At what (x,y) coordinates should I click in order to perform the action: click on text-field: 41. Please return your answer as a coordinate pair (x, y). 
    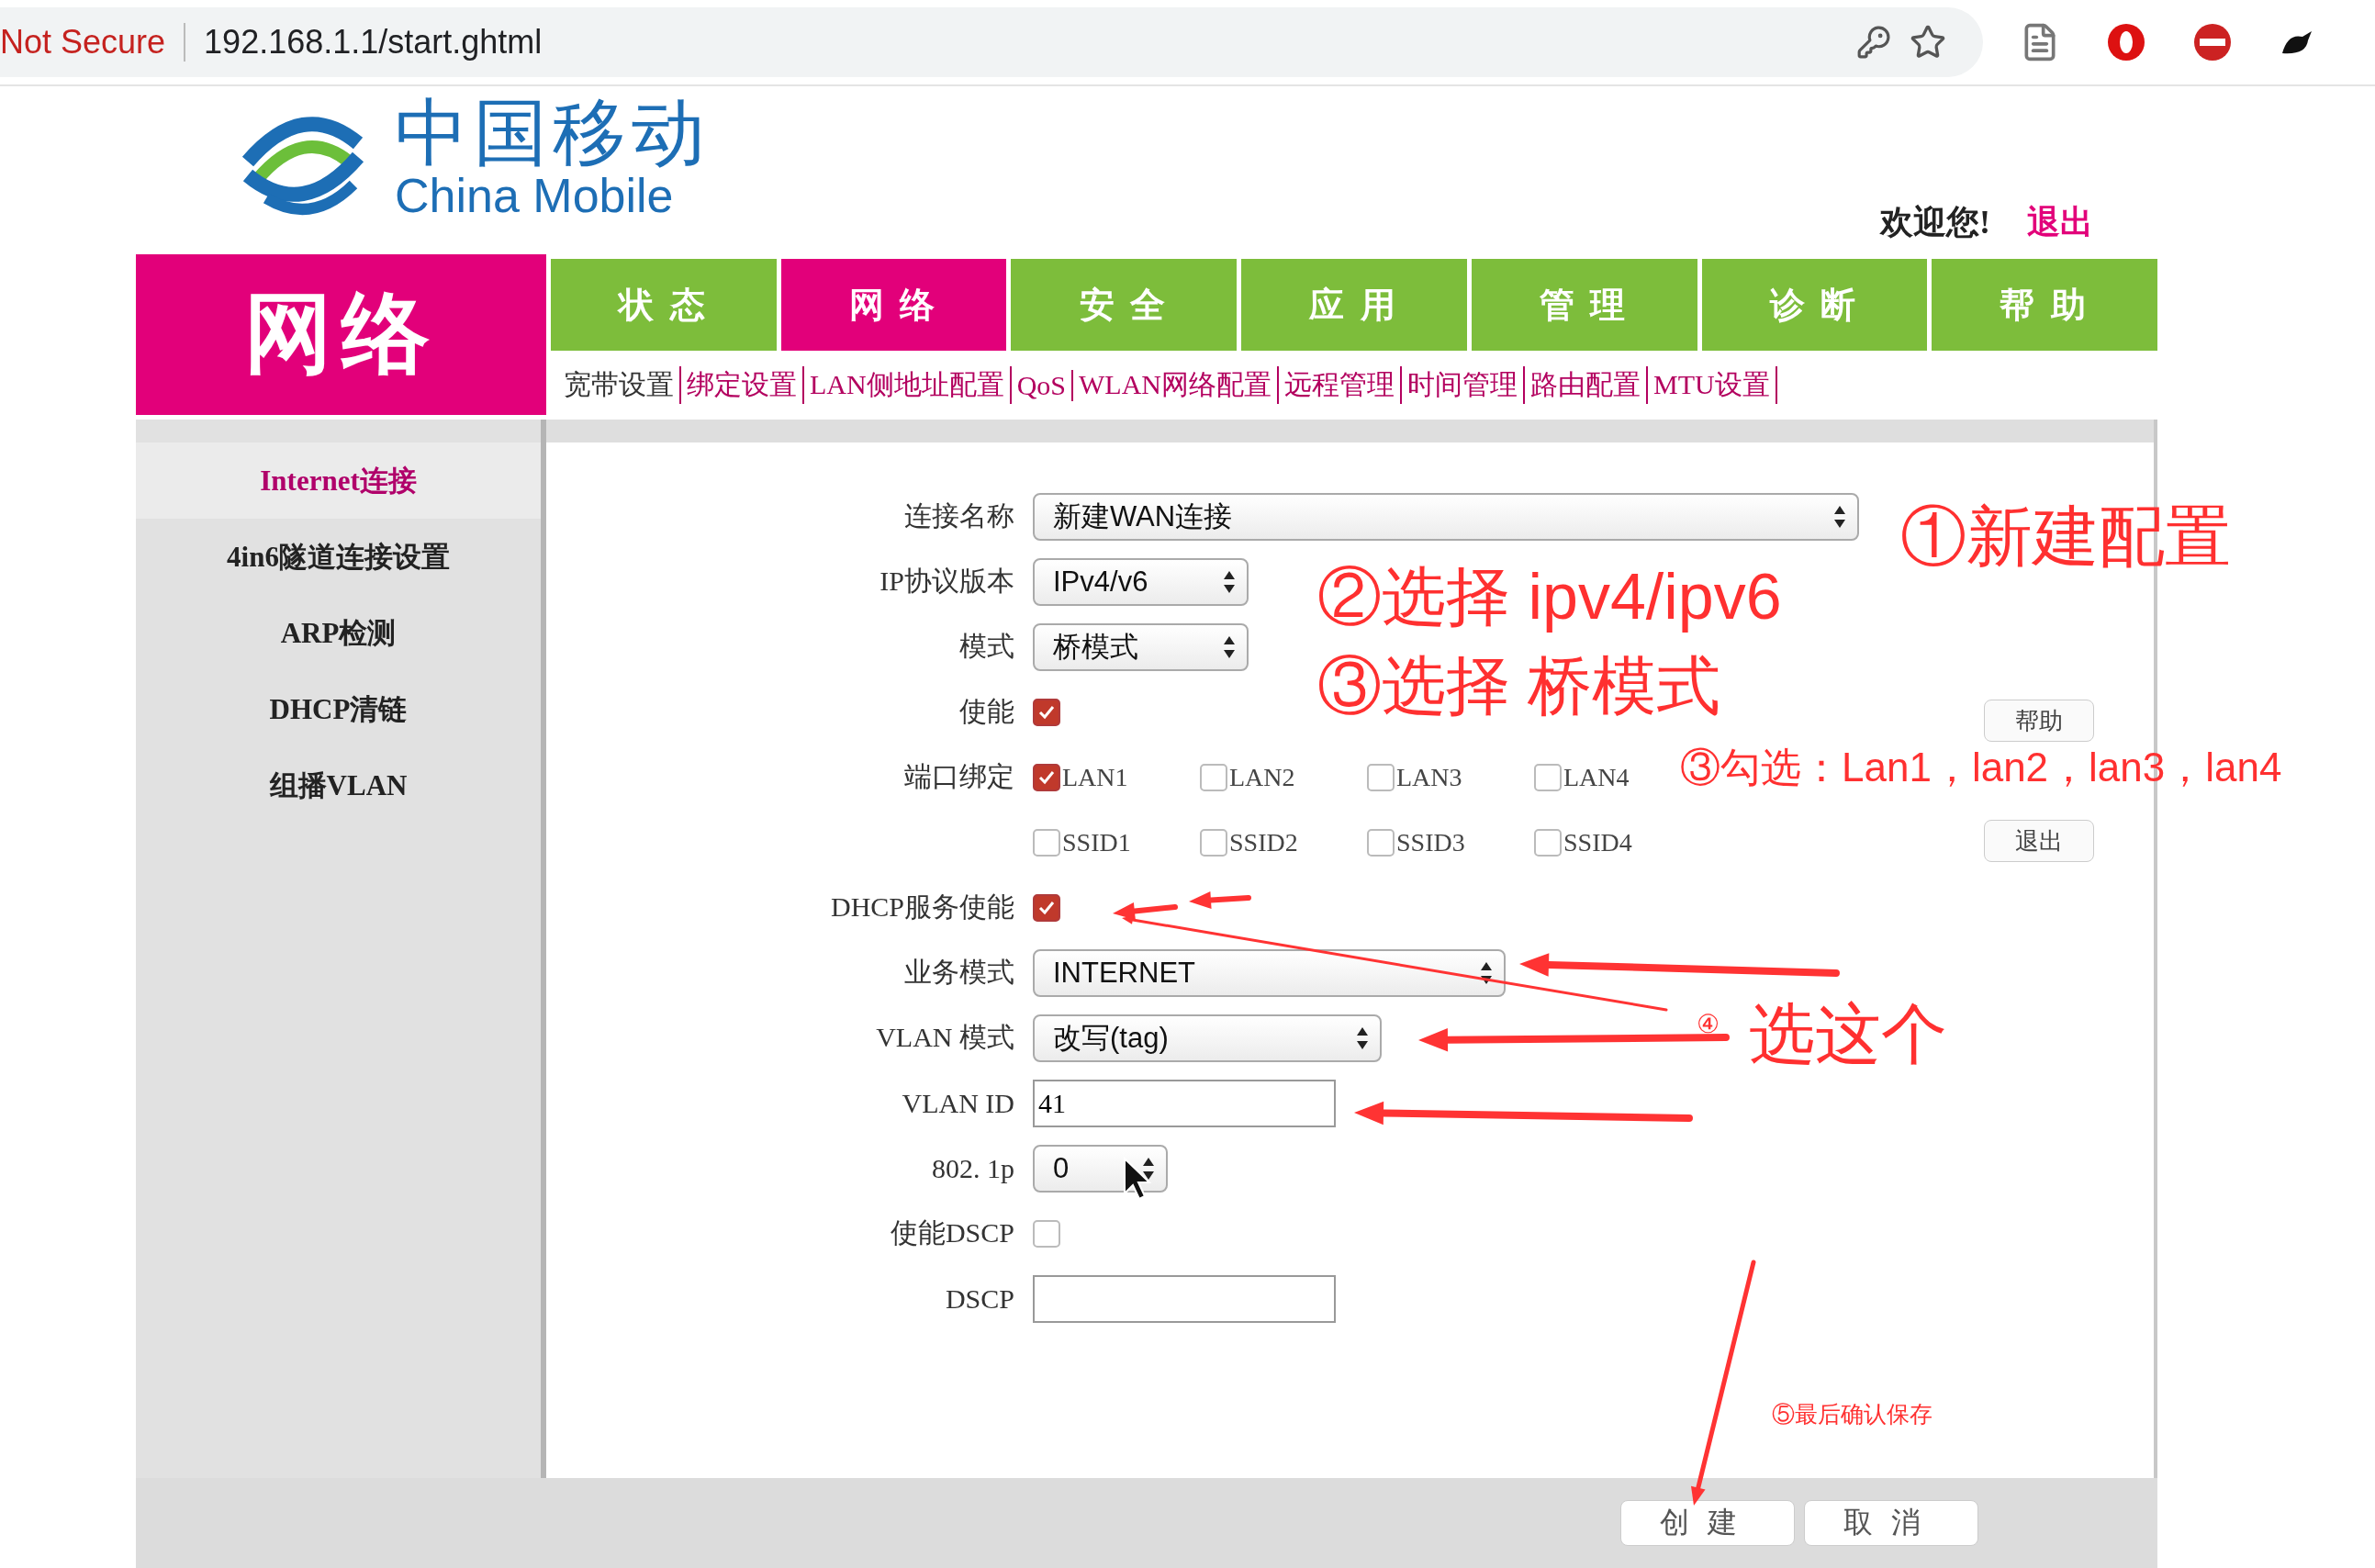
    Looking at the image, I should click on (1184, 1103).